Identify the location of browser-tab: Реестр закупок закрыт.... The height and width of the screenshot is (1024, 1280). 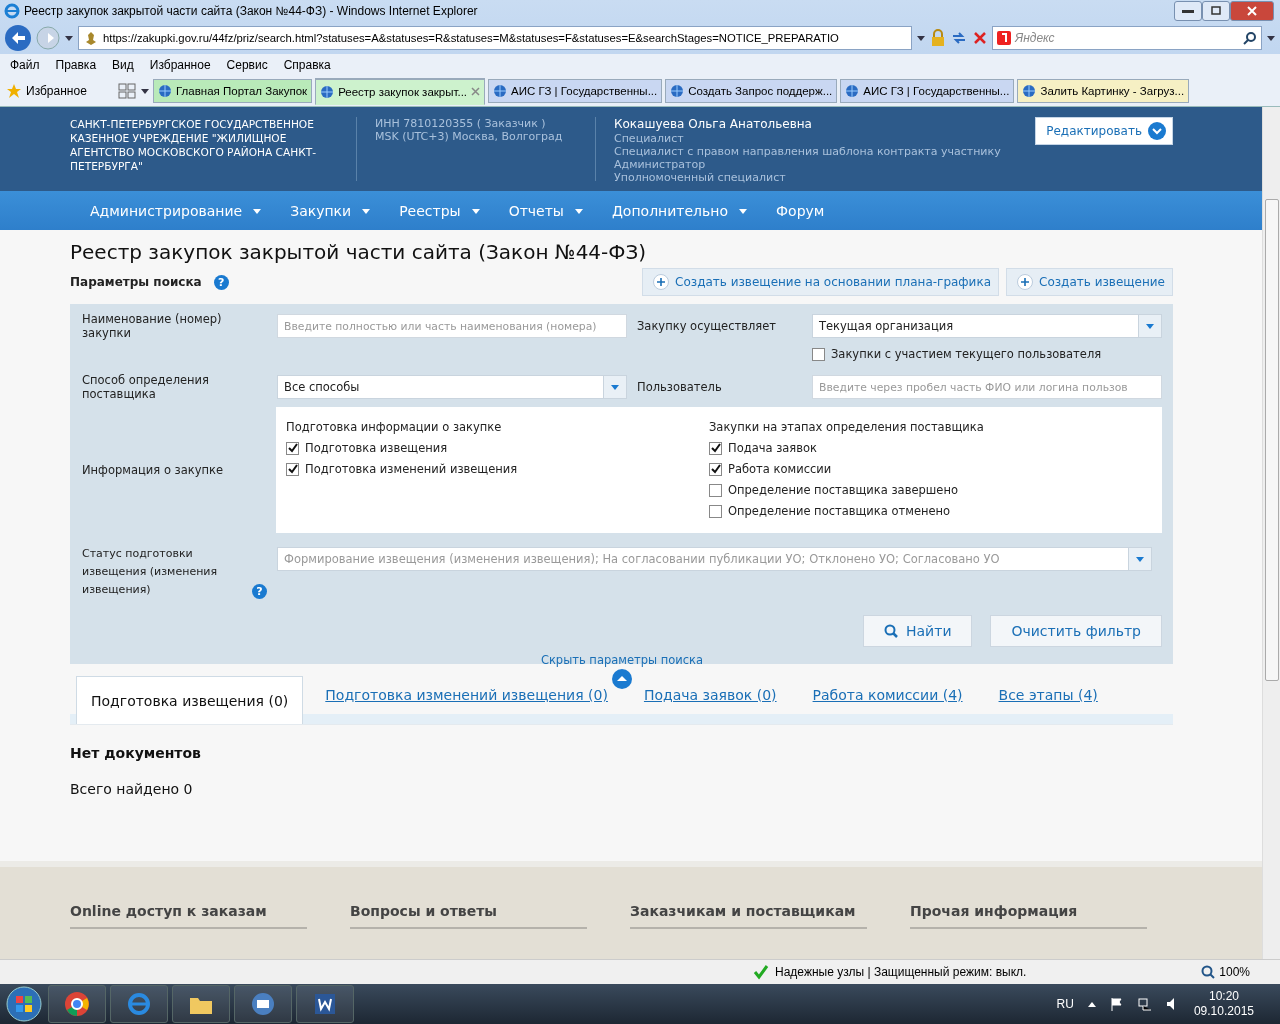
(400, 91).